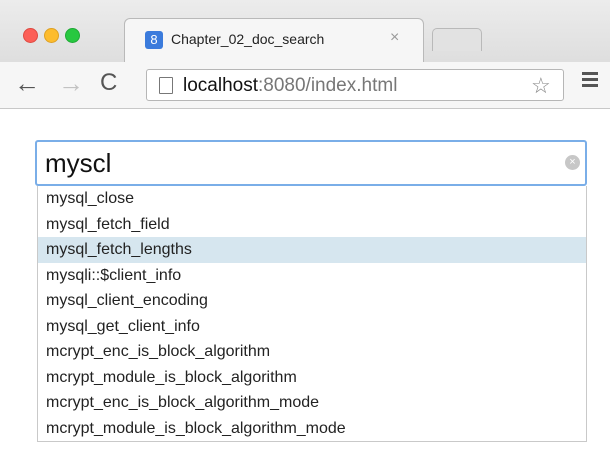 This screenshot has width=610, height=451. Describe the element at coordinates (590, 81) in the screenshot. I see `menu-icon` at that location.